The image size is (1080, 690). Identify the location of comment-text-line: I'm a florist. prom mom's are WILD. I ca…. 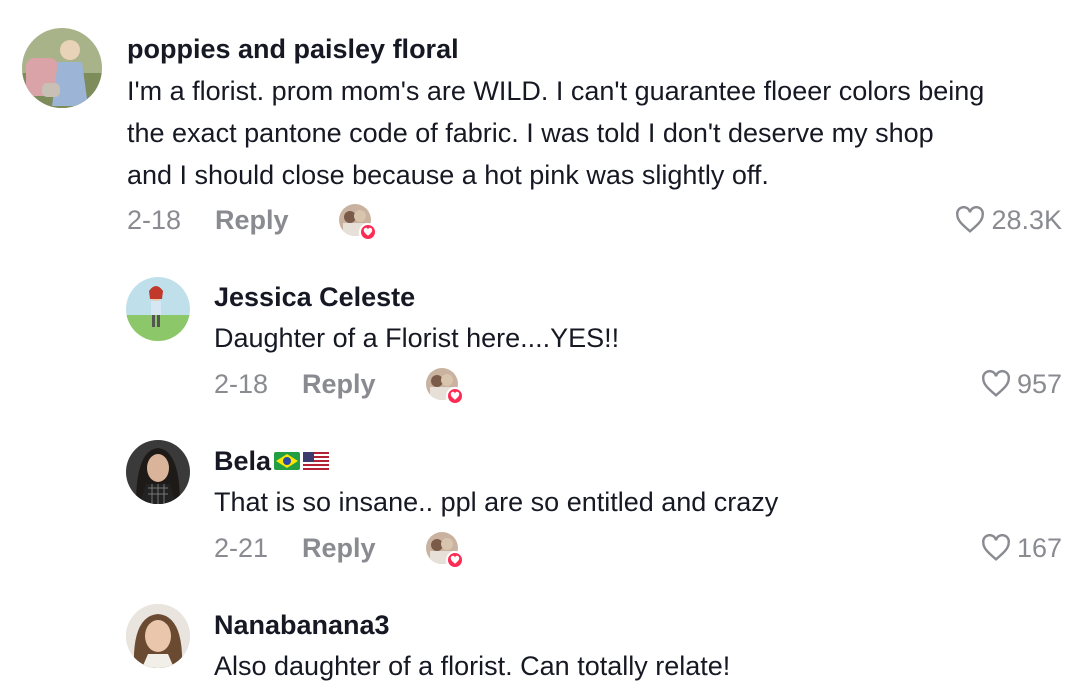
(556, 91).